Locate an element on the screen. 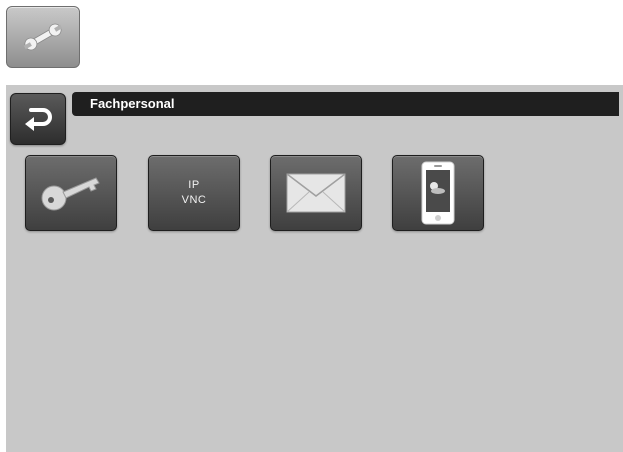 This screenshot has height=452, width=623. tools-button is located at coordinates (43, 37).